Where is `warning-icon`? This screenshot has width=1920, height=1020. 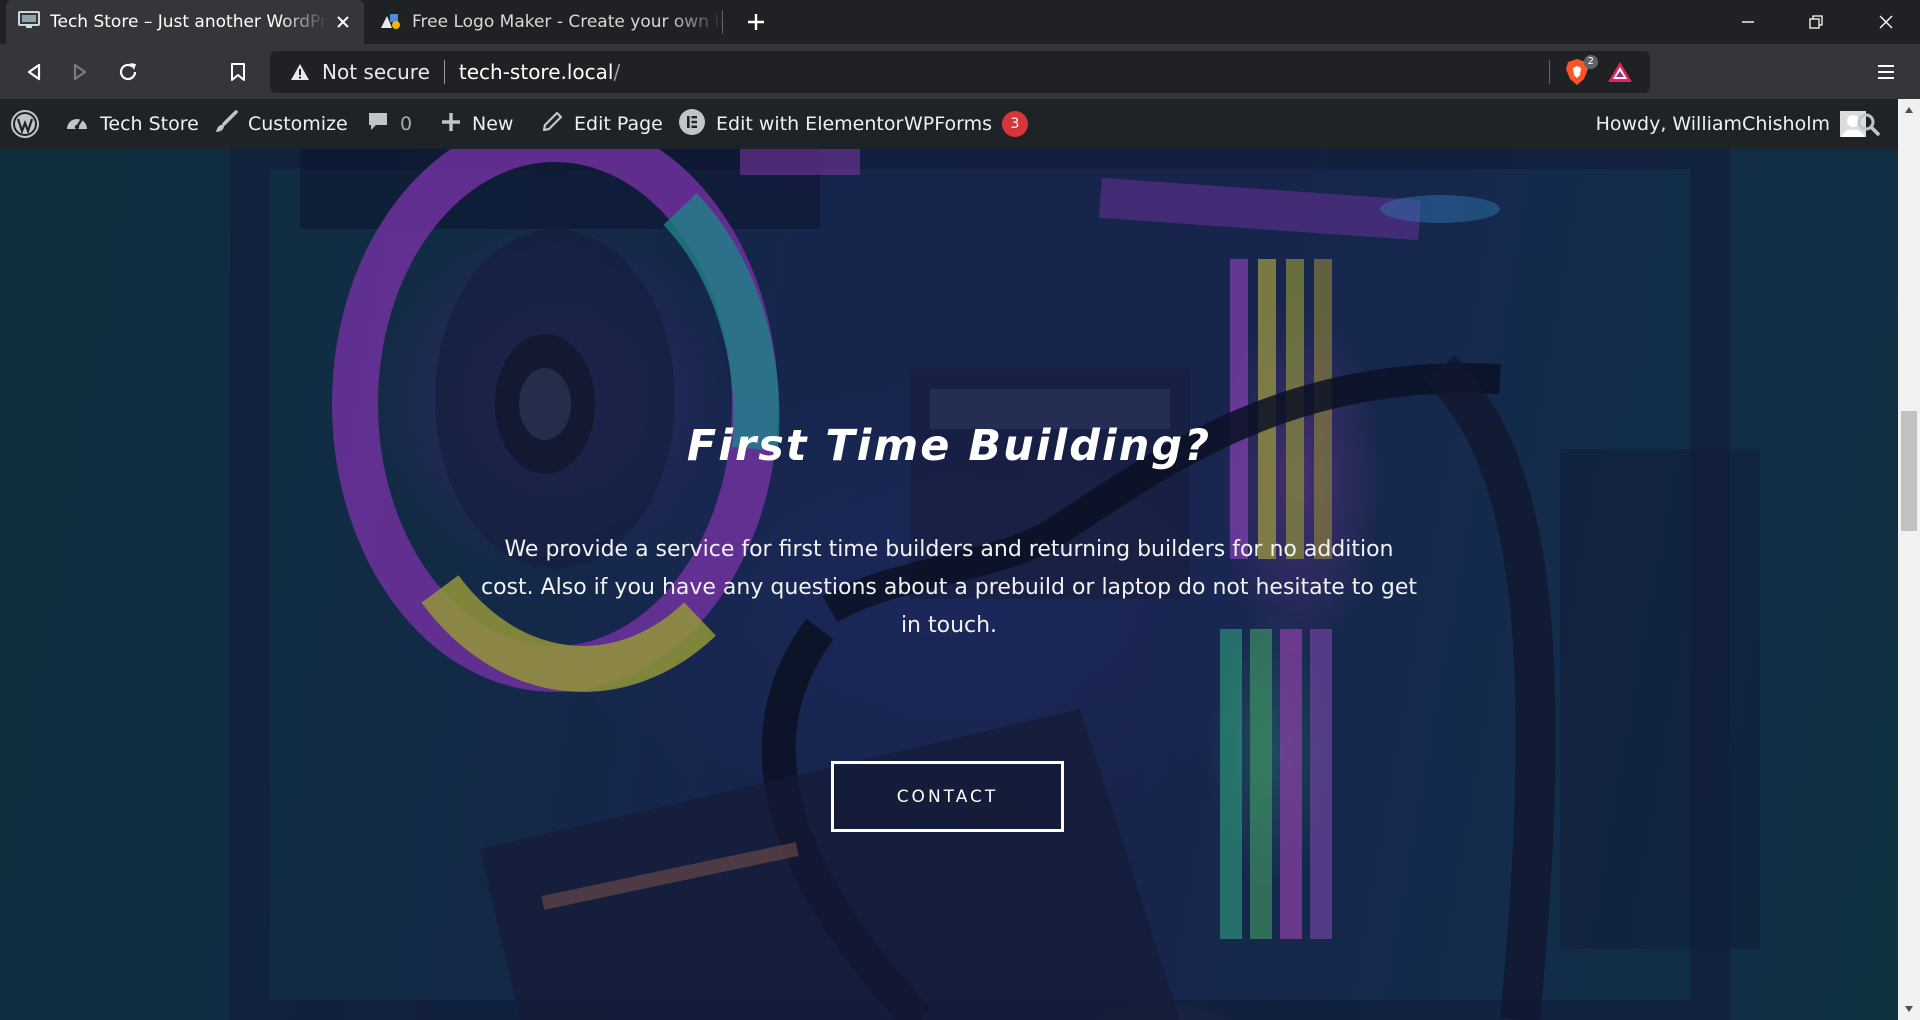
warning-icon is located at coordinates (301, 72).